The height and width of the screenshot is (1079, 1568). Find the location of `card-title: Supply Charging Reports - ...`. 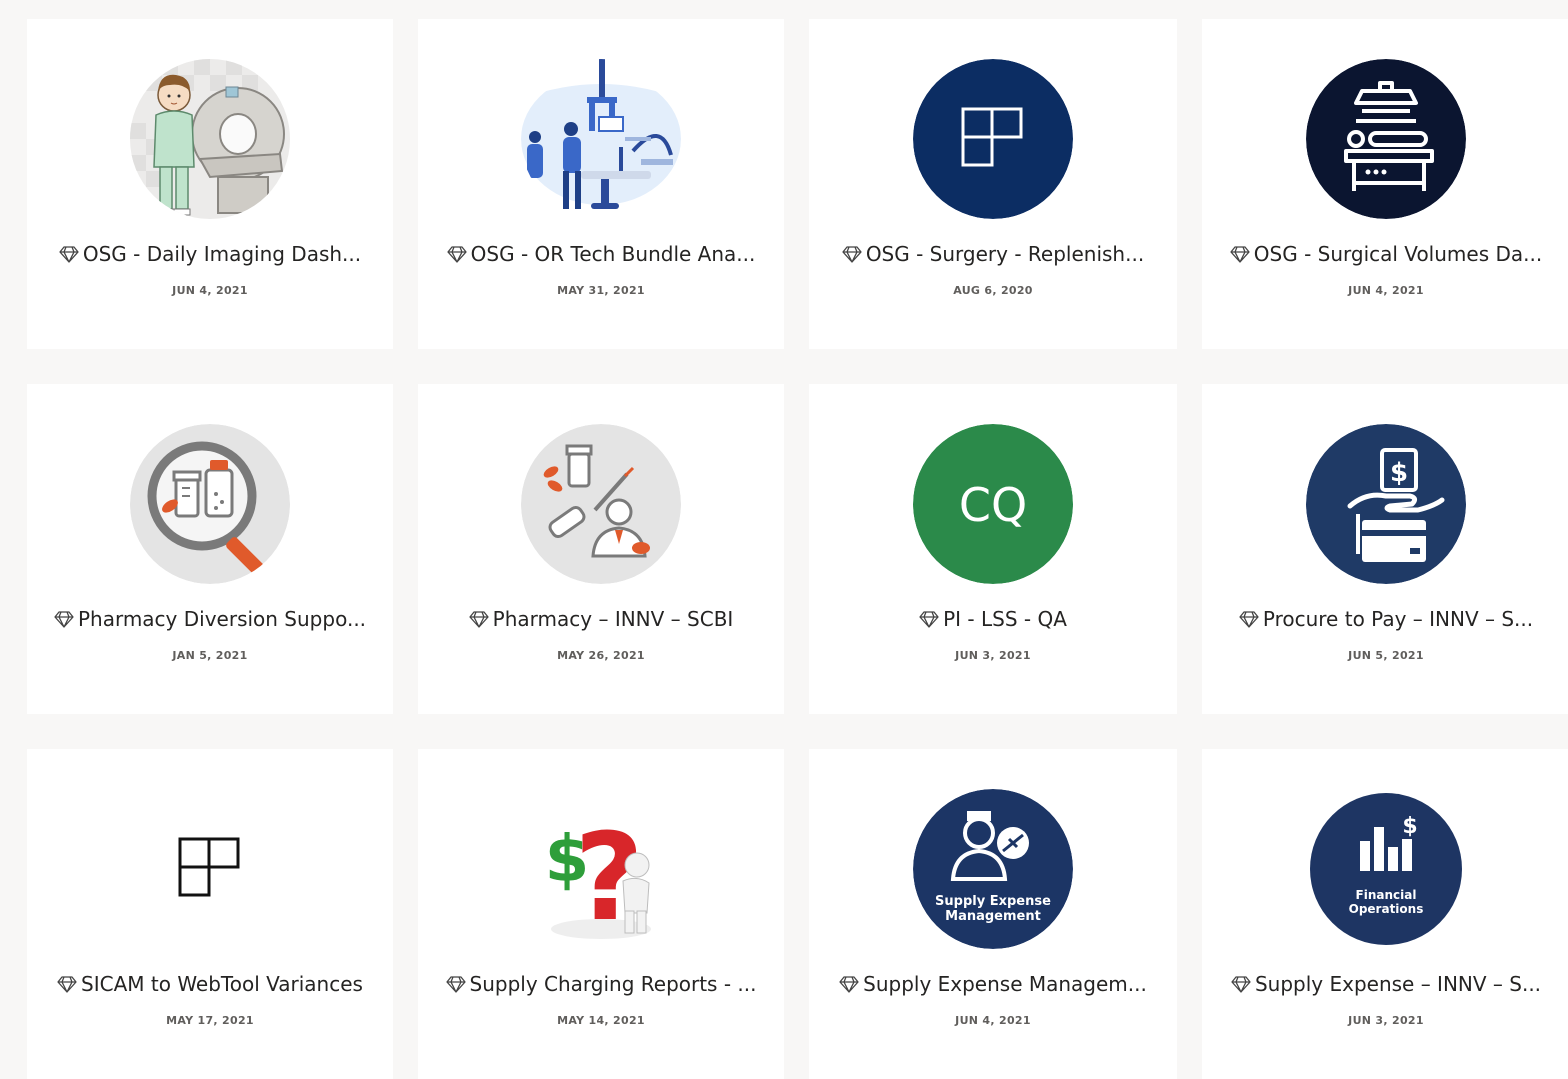

card-title: Supply Charging Reports - ... is located at coordinates (613, 984).